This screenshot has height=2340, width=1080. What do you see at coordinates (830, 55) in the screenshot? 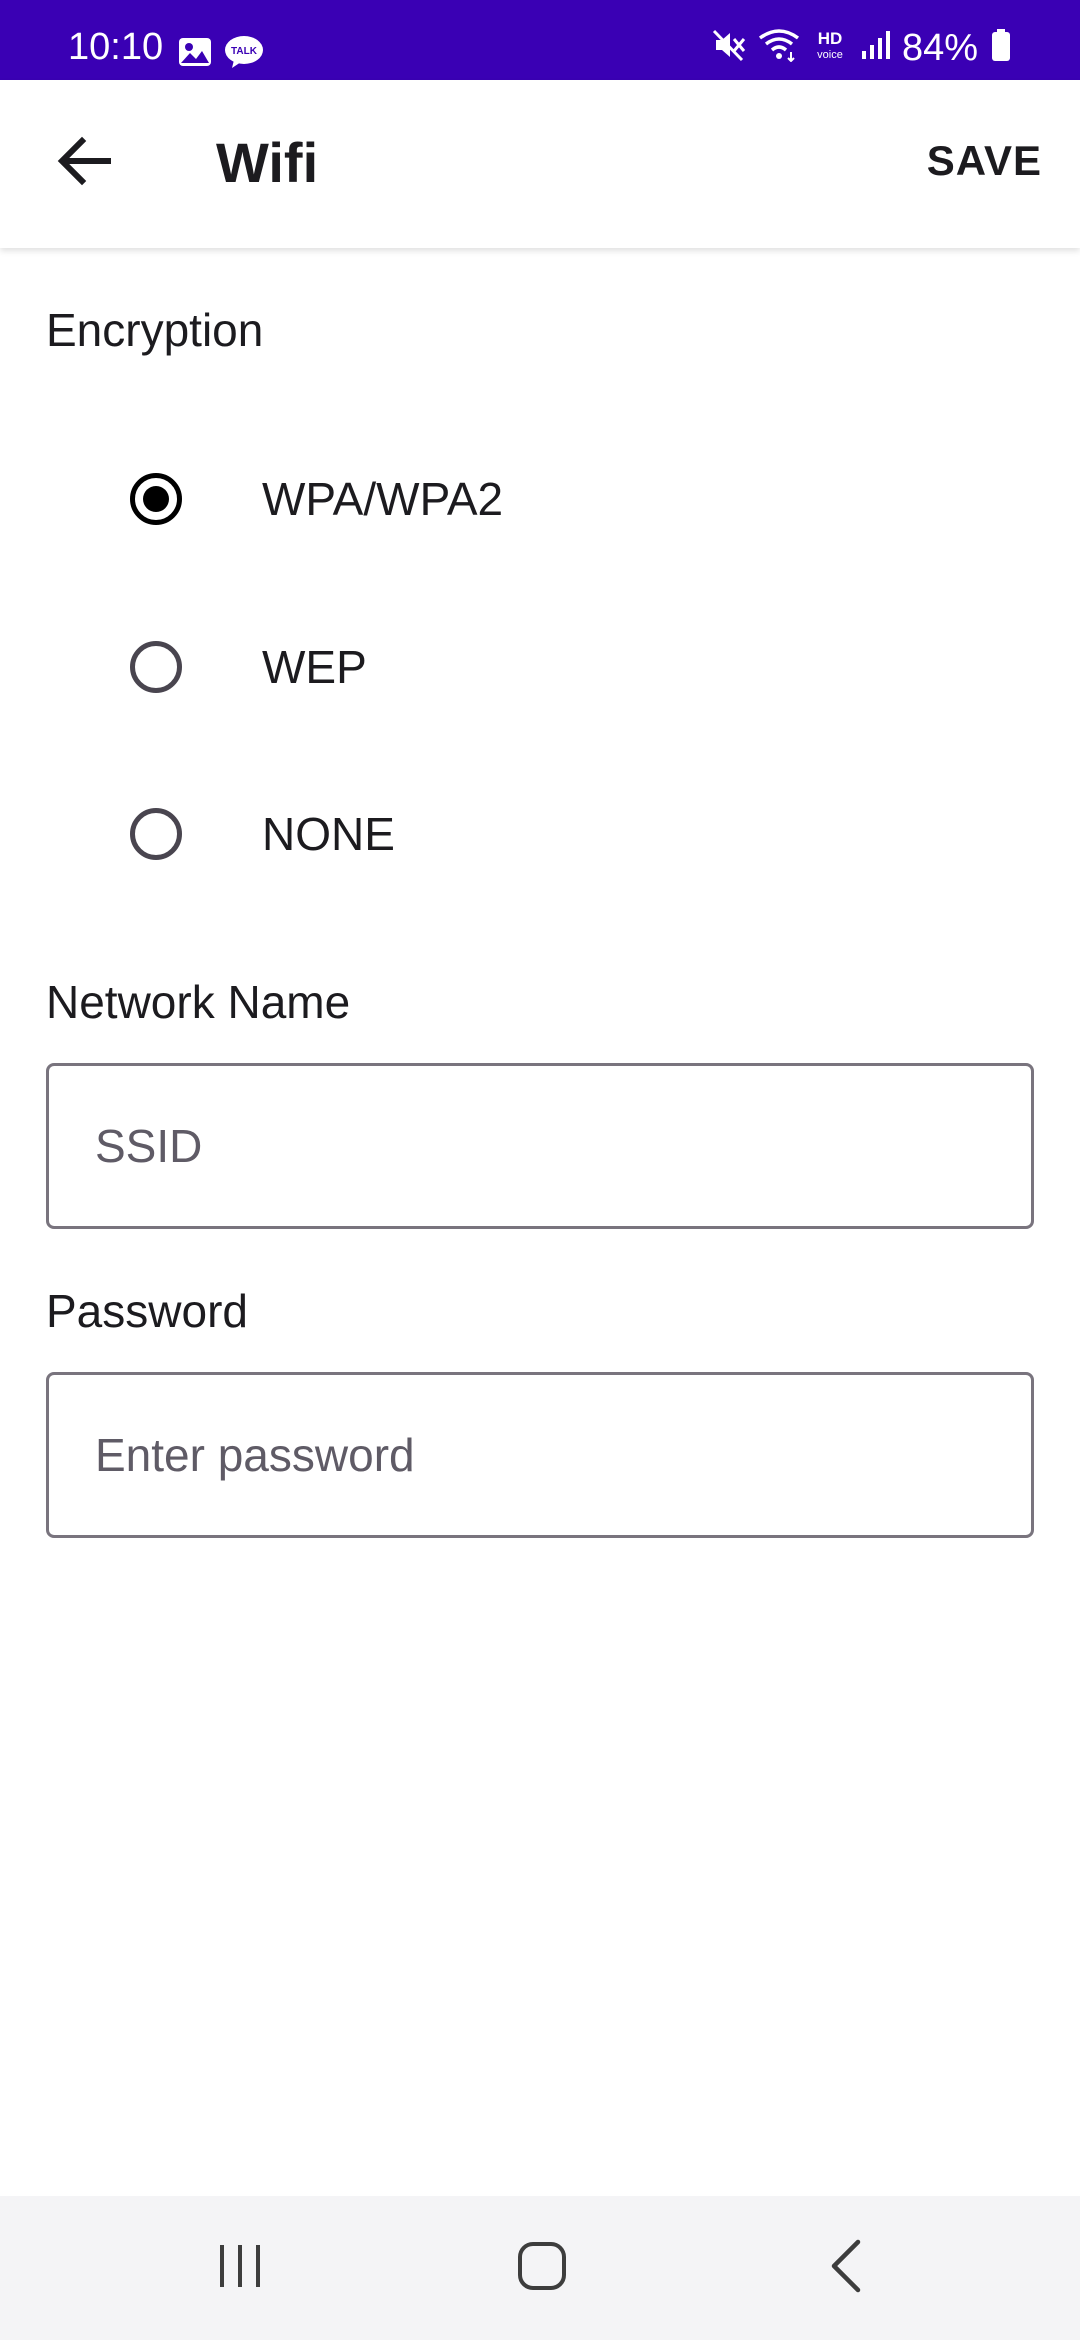
I see `voice-label: voice` at bounding box center [830, 55].